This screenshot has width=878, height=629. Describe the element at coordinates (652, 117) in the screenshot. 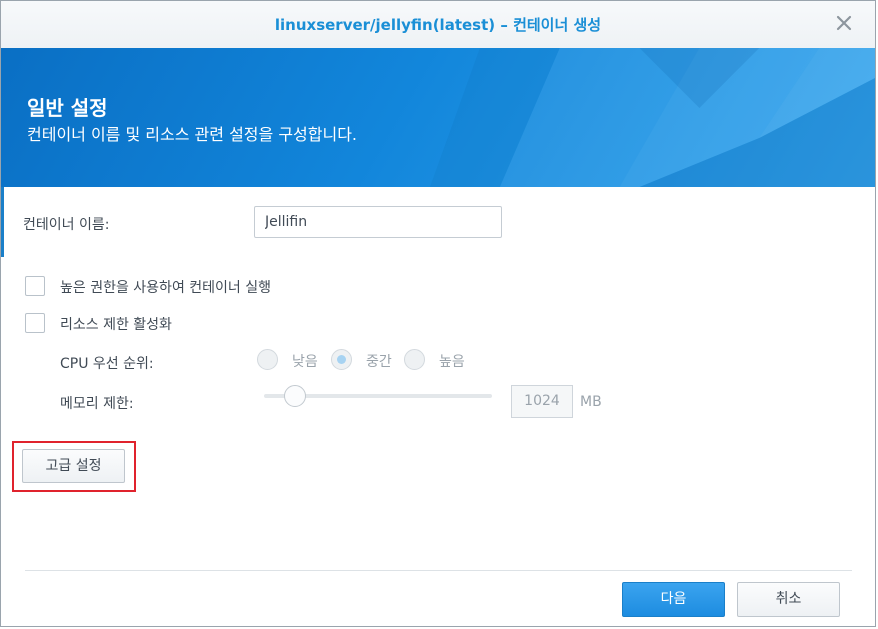

I see `banner-pattern` at that location.